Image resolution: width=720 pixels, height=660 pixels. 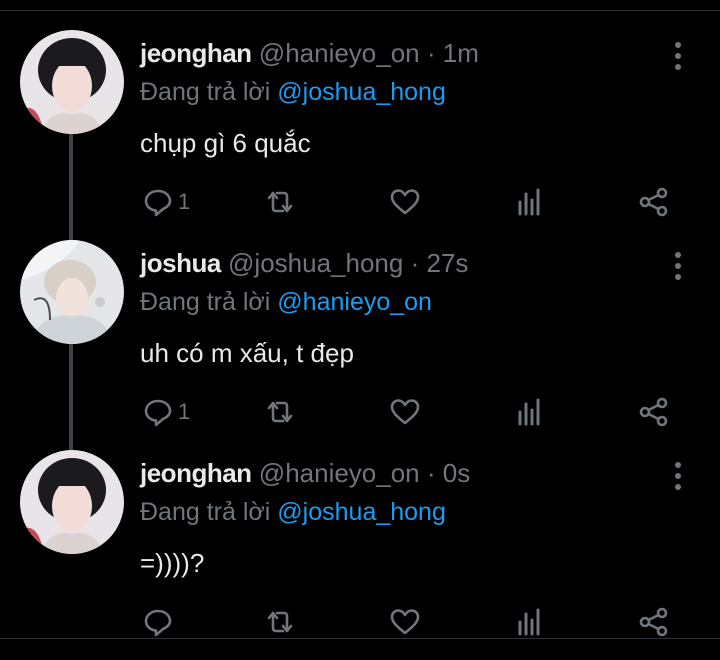 I want to click on tweet-text: uh có m xấu, t đẹp, so click(x=247, y=353).